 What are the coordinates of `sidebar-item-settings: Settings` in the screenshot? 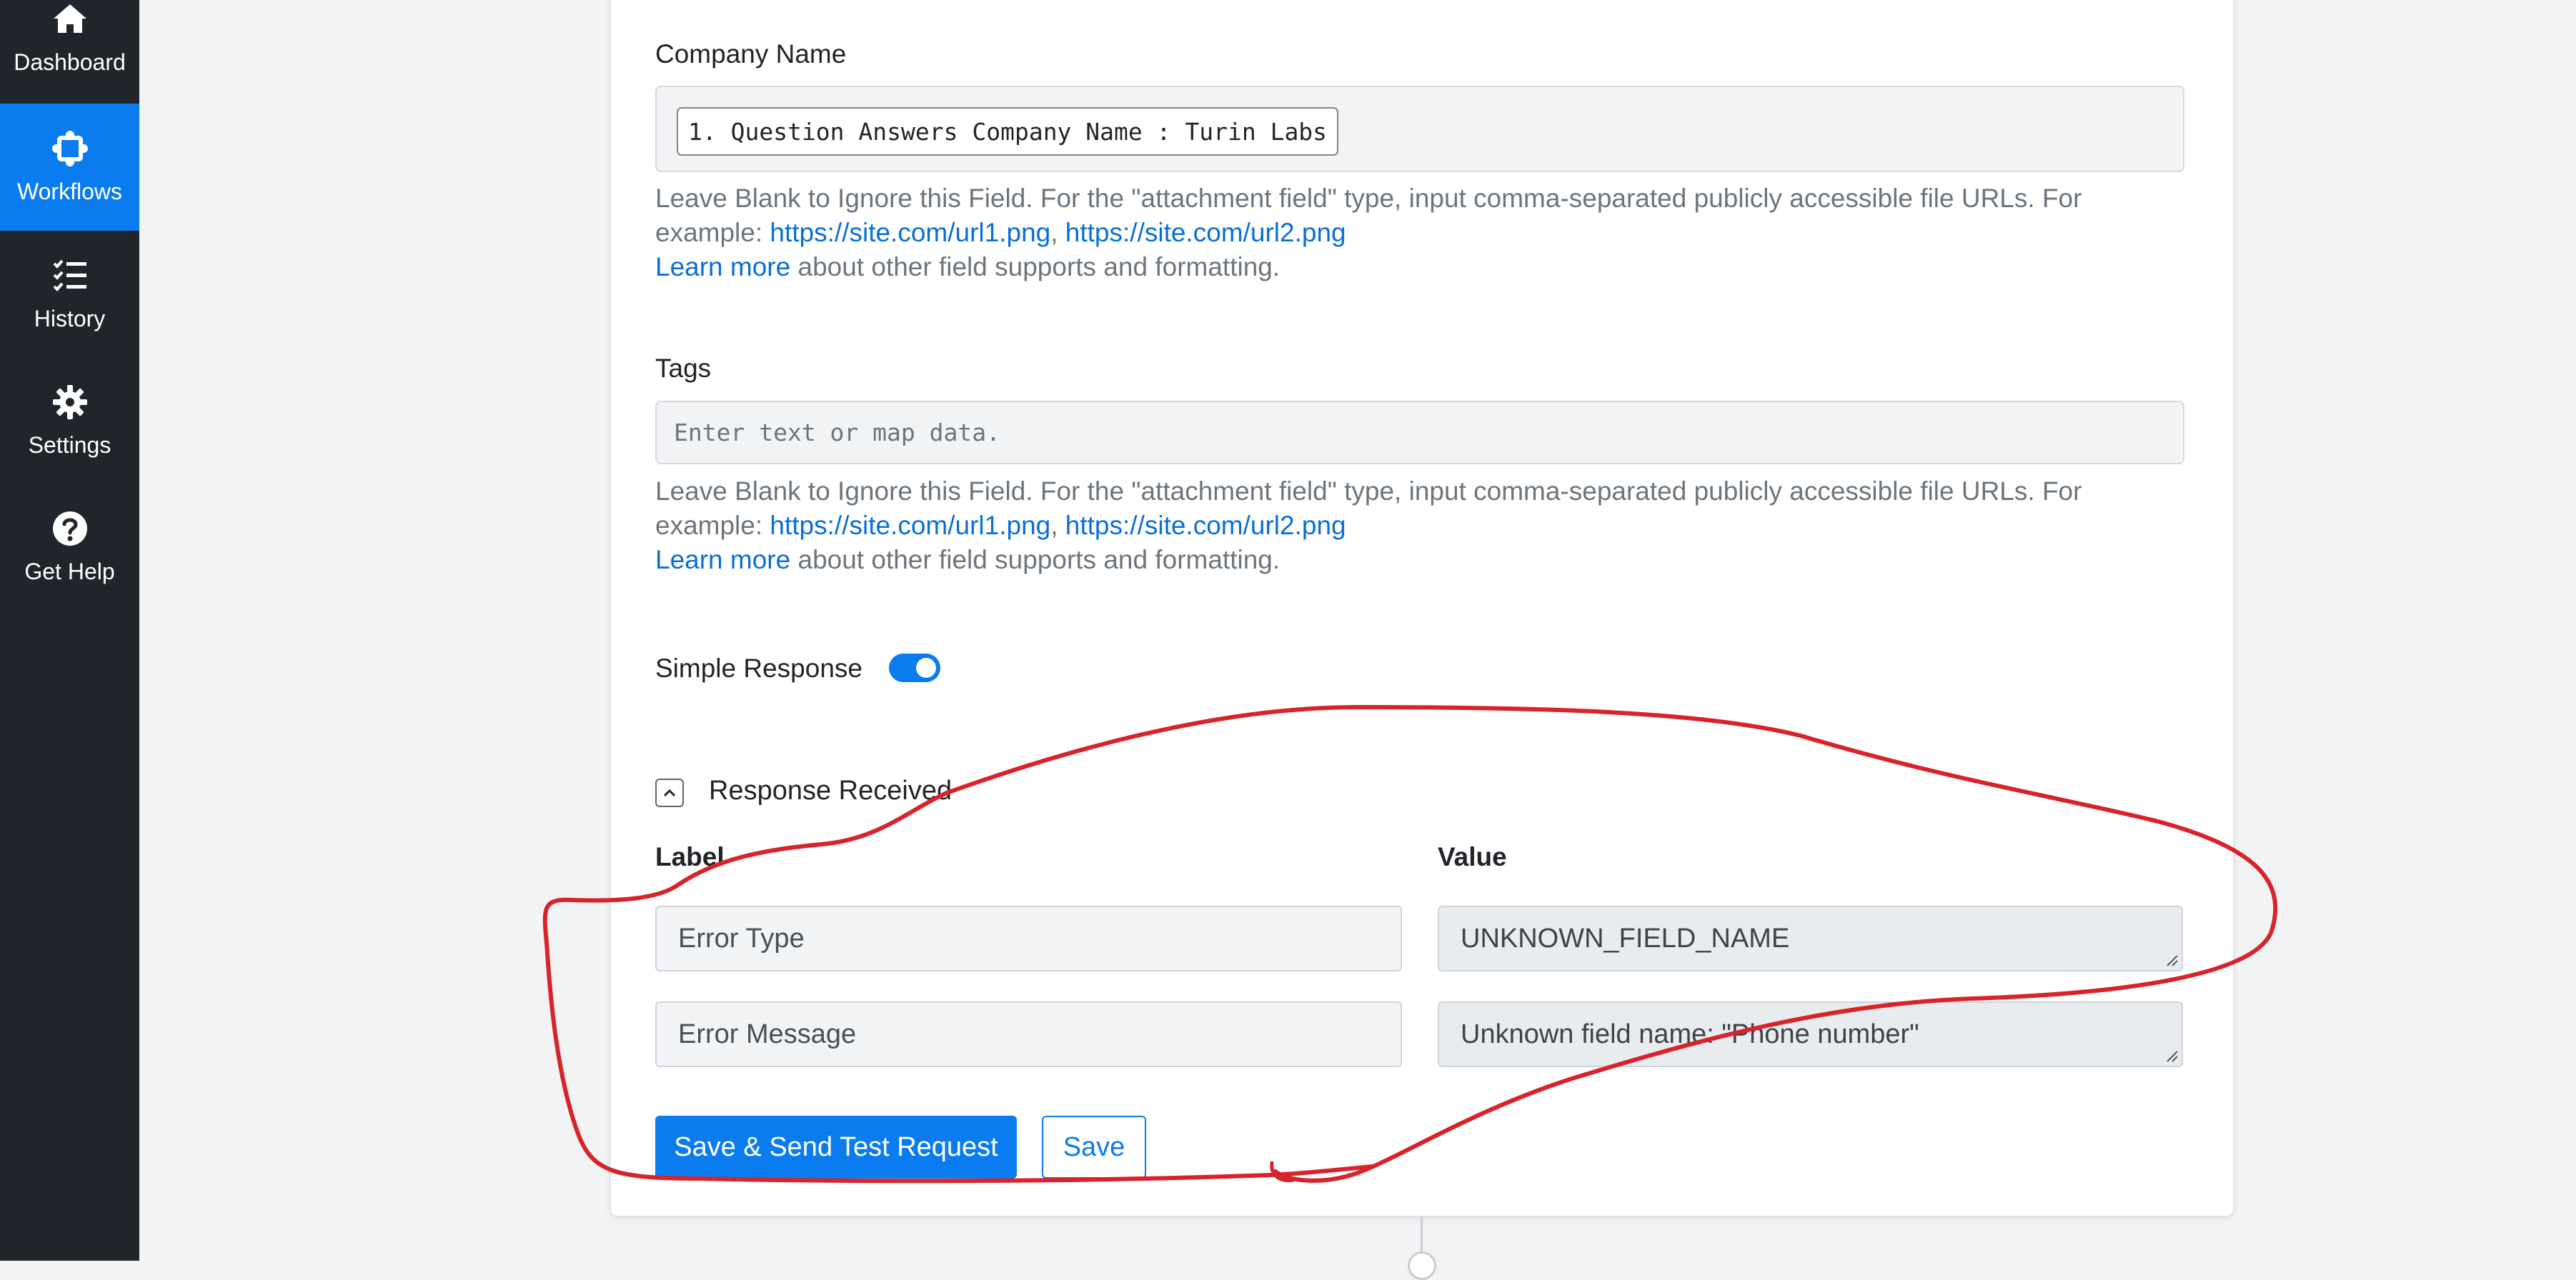 It's located at (69, 420).